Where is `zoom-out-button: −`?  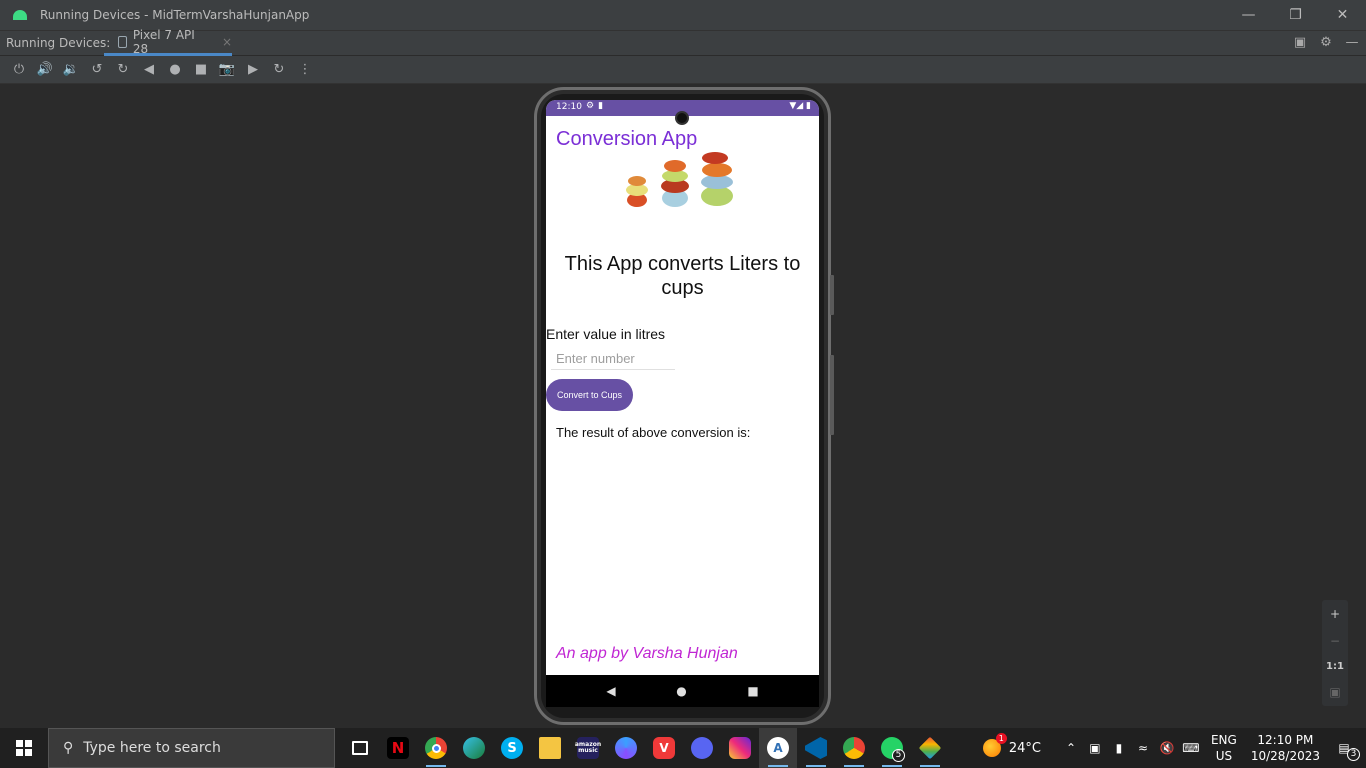 zoom-out-button: − is located at coordinates (1335, 641).